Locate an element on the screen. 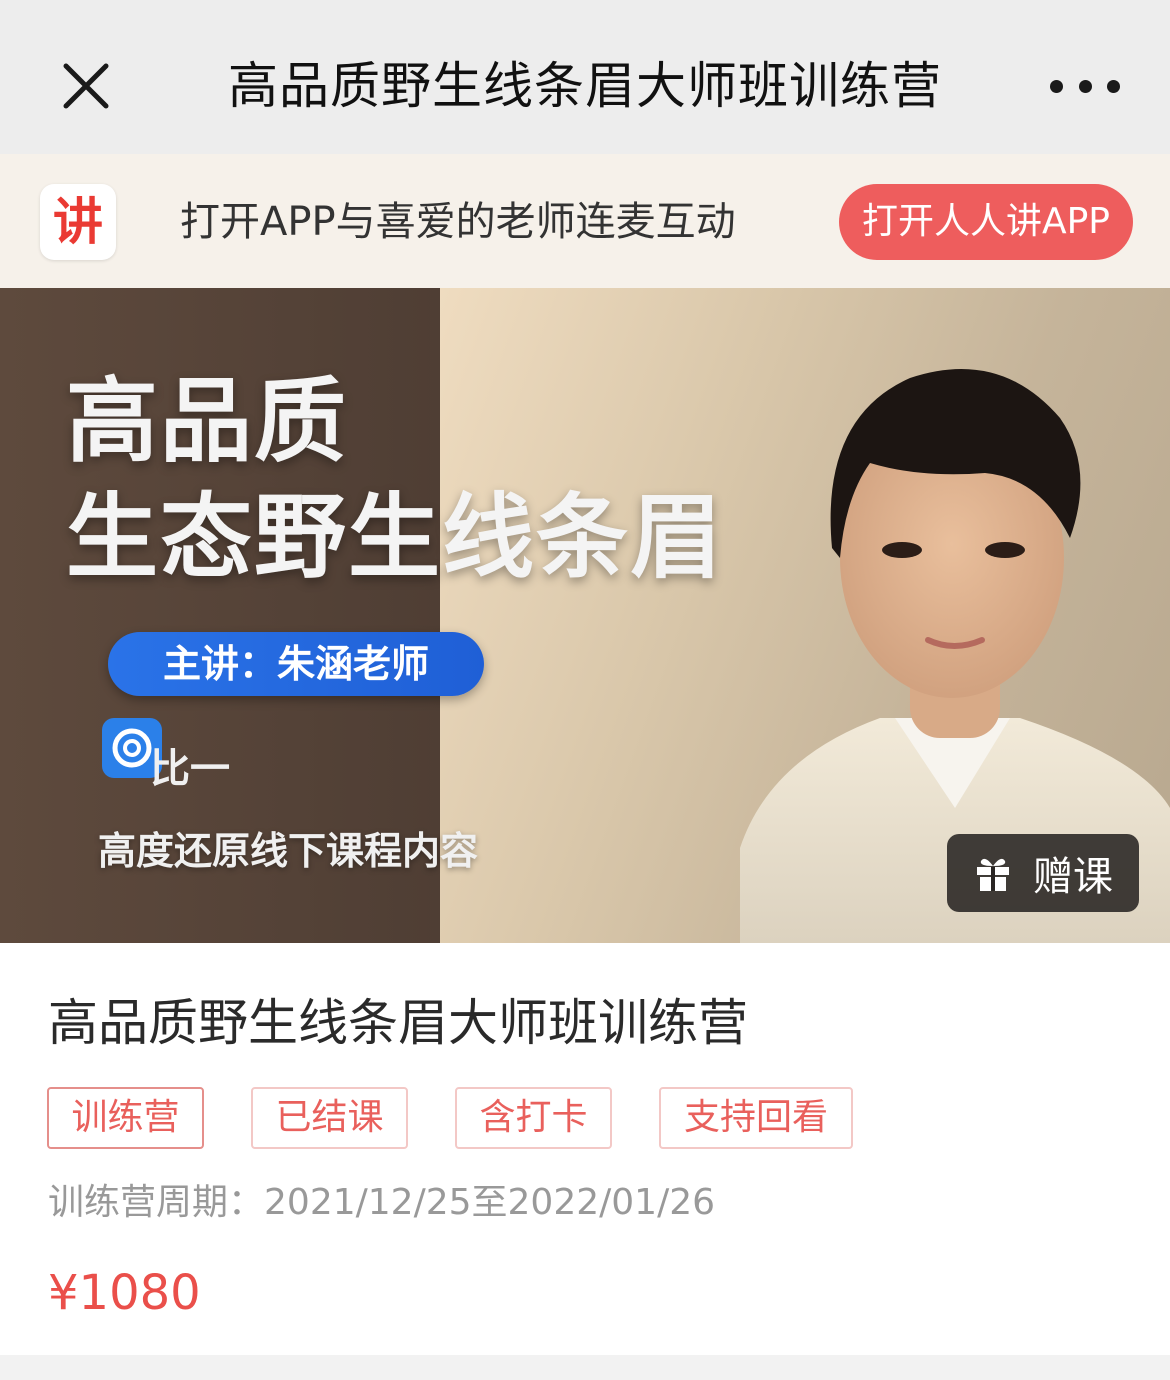  open-app-button: 打开人人讲APP is located at coordinates (986, 222).